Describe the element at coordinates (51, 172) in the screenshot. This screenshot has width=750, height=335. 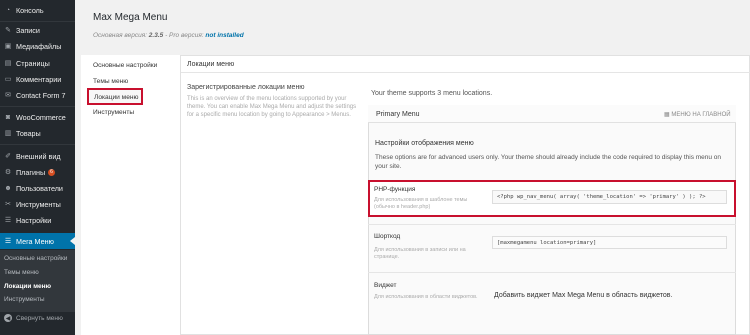
I see `update-count-badge: 6` at that location.